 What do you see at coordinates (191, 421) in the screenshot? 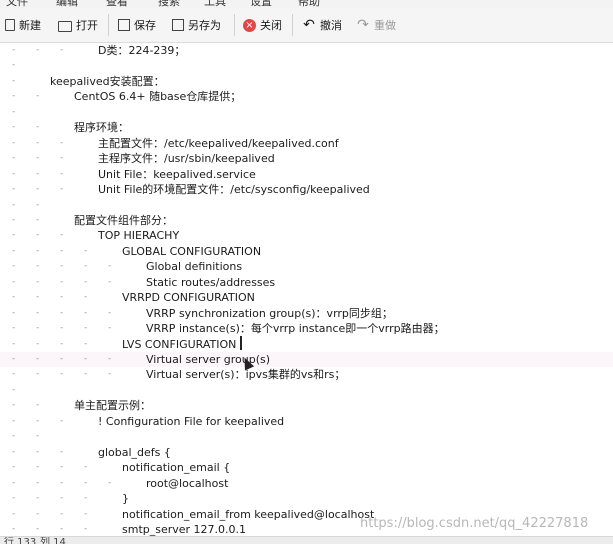
I see `line-text: ! Configuration File for keepalived` at bounding box center [191, 421].